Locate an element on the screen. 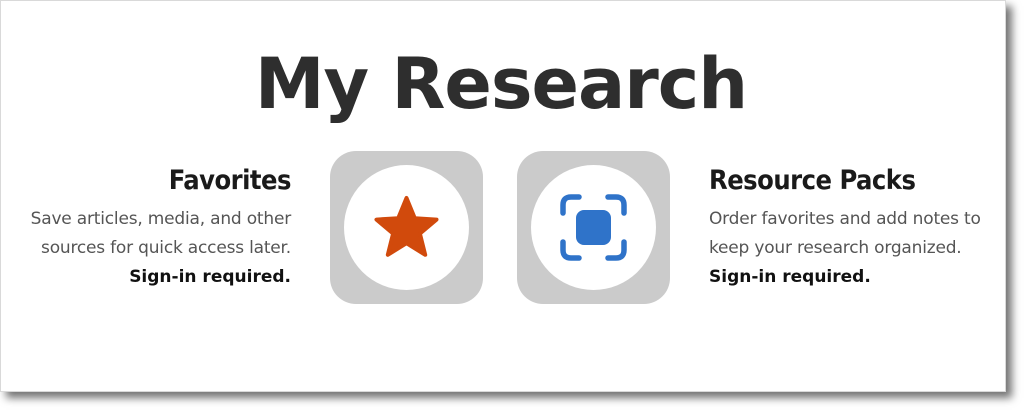  resource-packs-description-line2: keep your research organized. is located at coordinates (835, 248).